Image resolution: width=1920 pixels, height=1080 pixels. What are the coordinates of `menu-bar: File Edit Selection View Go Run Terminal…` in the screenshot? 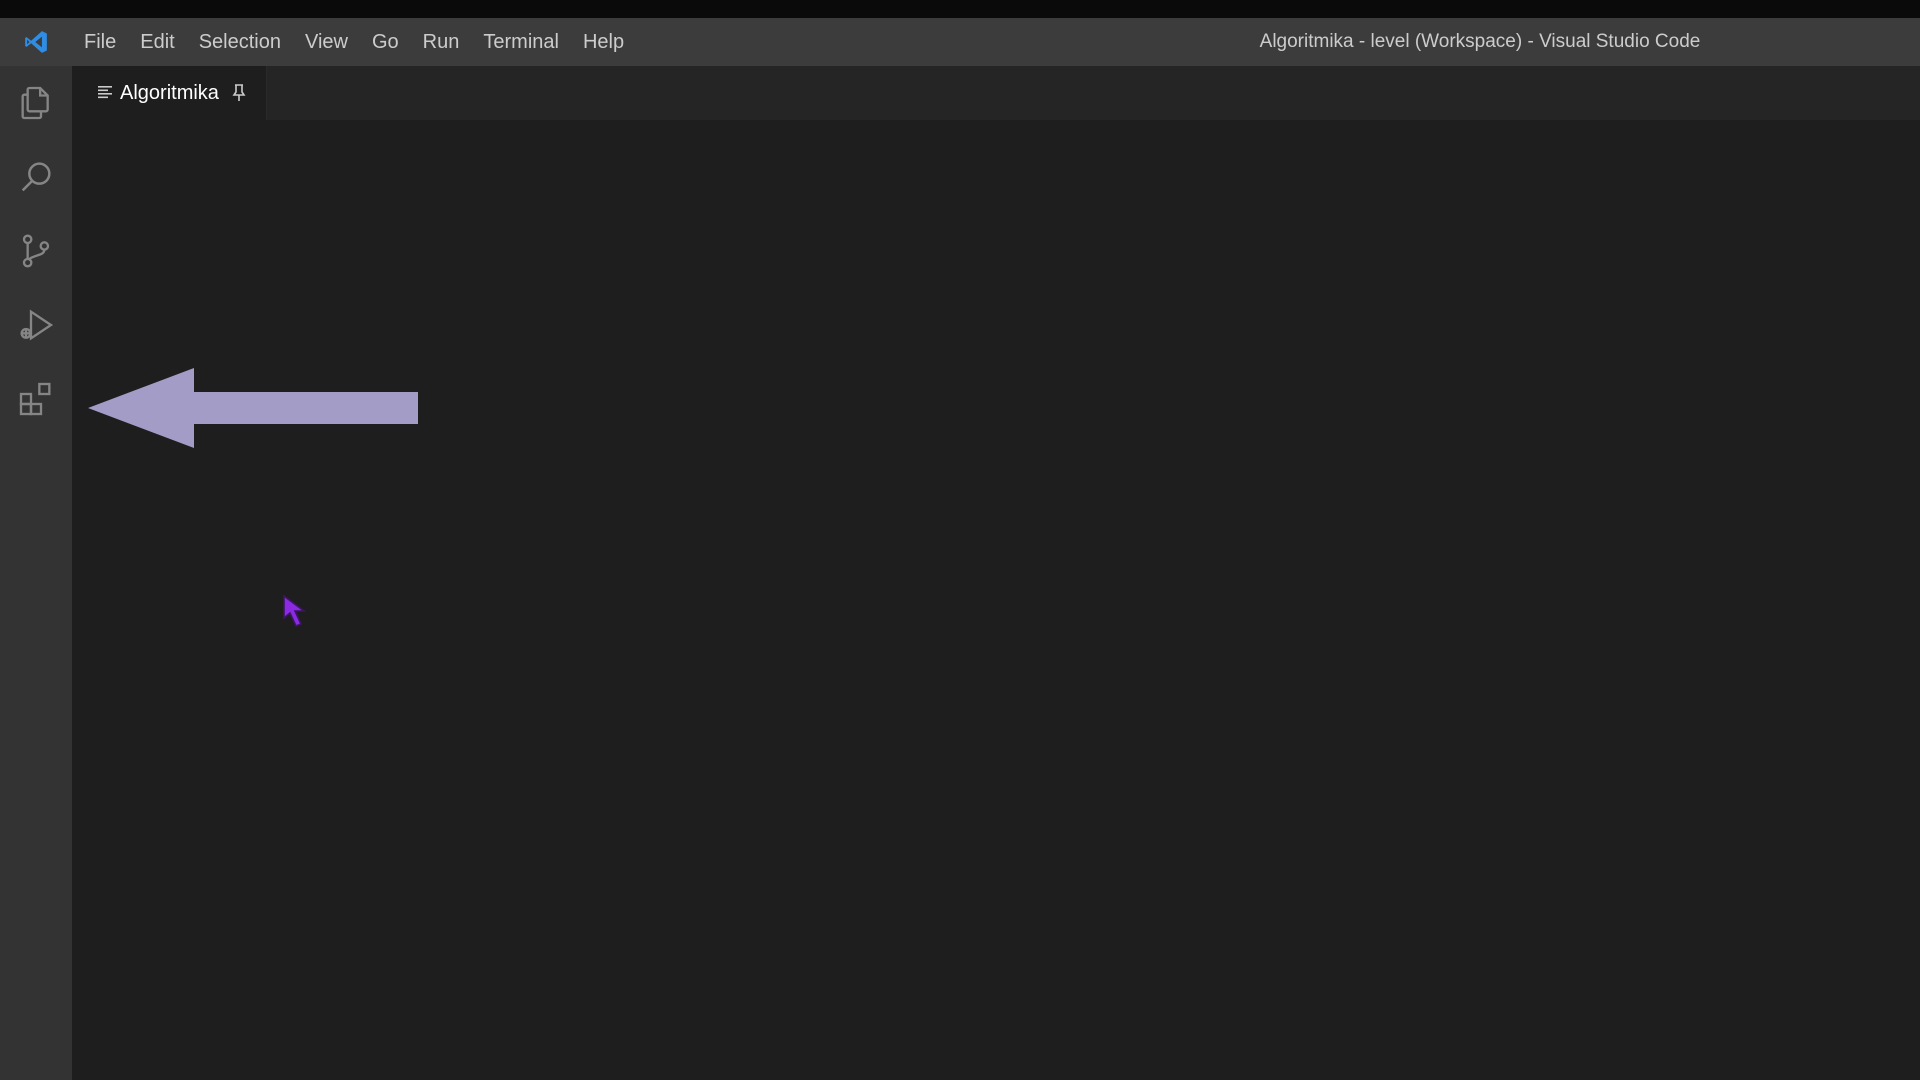 It's located at (354, 42).